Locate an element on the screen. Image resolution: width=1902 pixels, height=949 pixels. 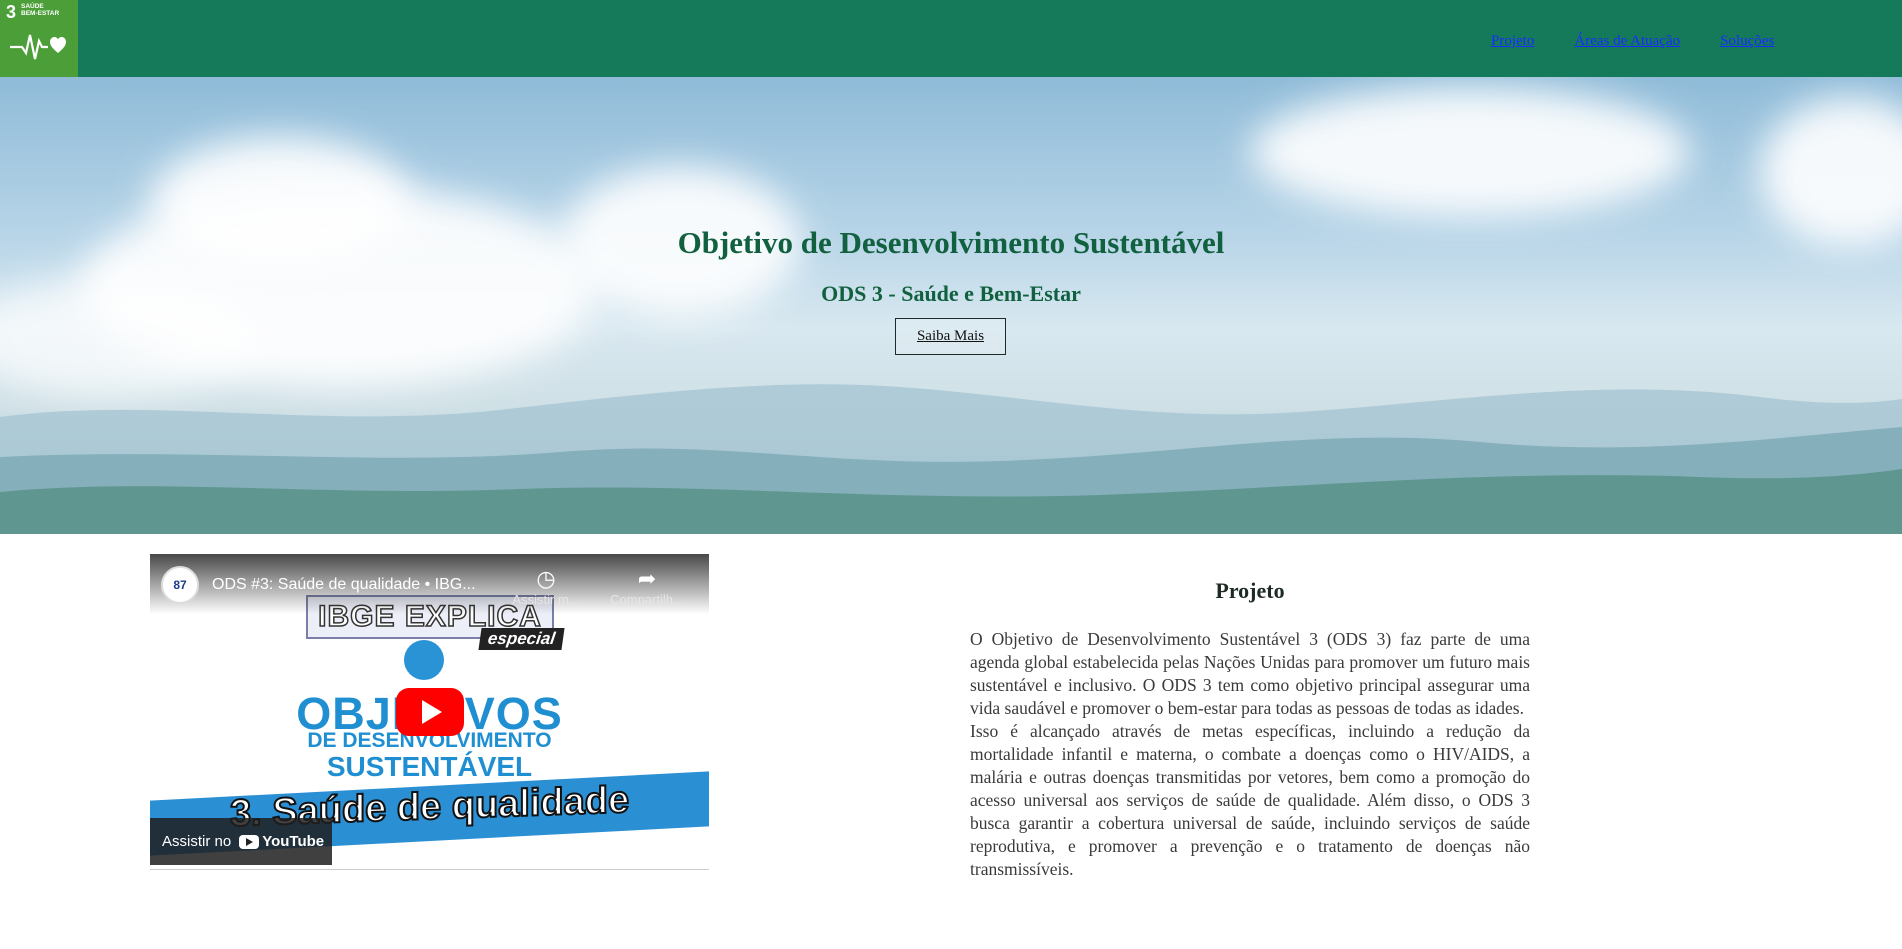
nav-link-solucoes: Soluções is located at coordinates (1747, 41).